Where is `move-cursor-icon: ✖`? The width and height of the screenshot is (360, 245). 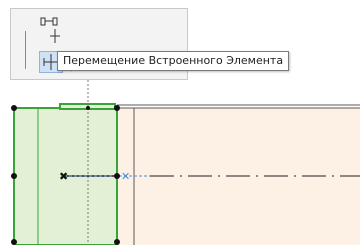 move-cursor-icon: ✖ is located at coordinates (63, 176).